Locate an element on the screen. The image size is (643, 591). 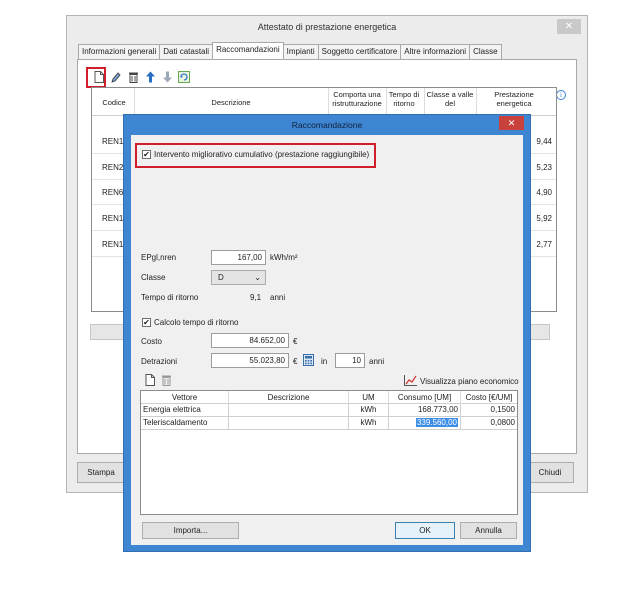
main-window-title: Attestato di prestazione energetica is located at coordinates (327, 27).